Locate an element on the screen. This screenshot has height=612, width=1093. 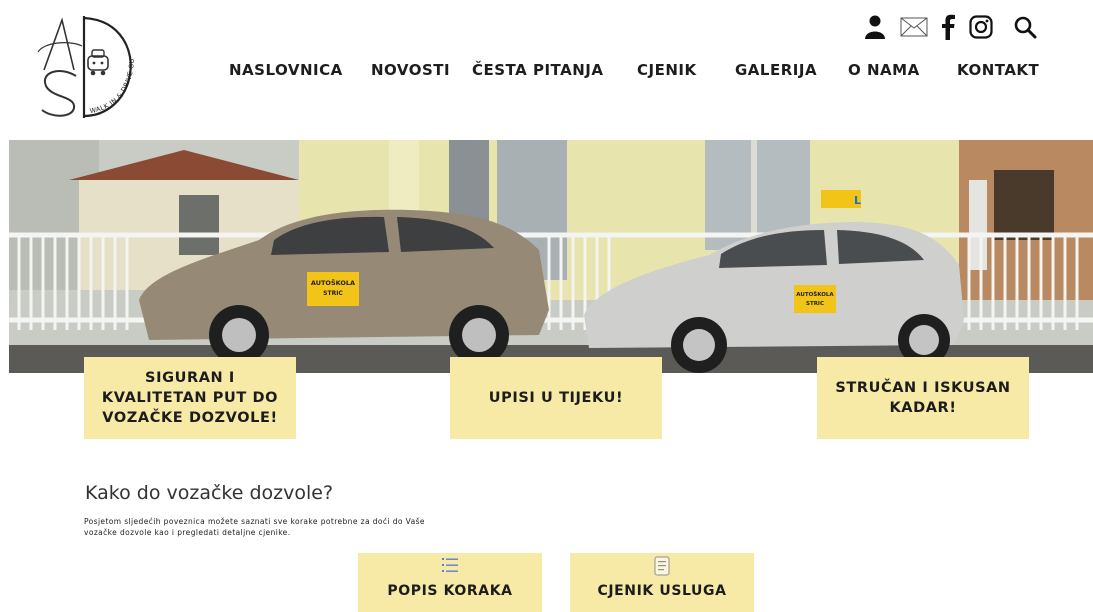
car-sign-right-title: AUTOŠKOLA is located at coordinates (815, 294).